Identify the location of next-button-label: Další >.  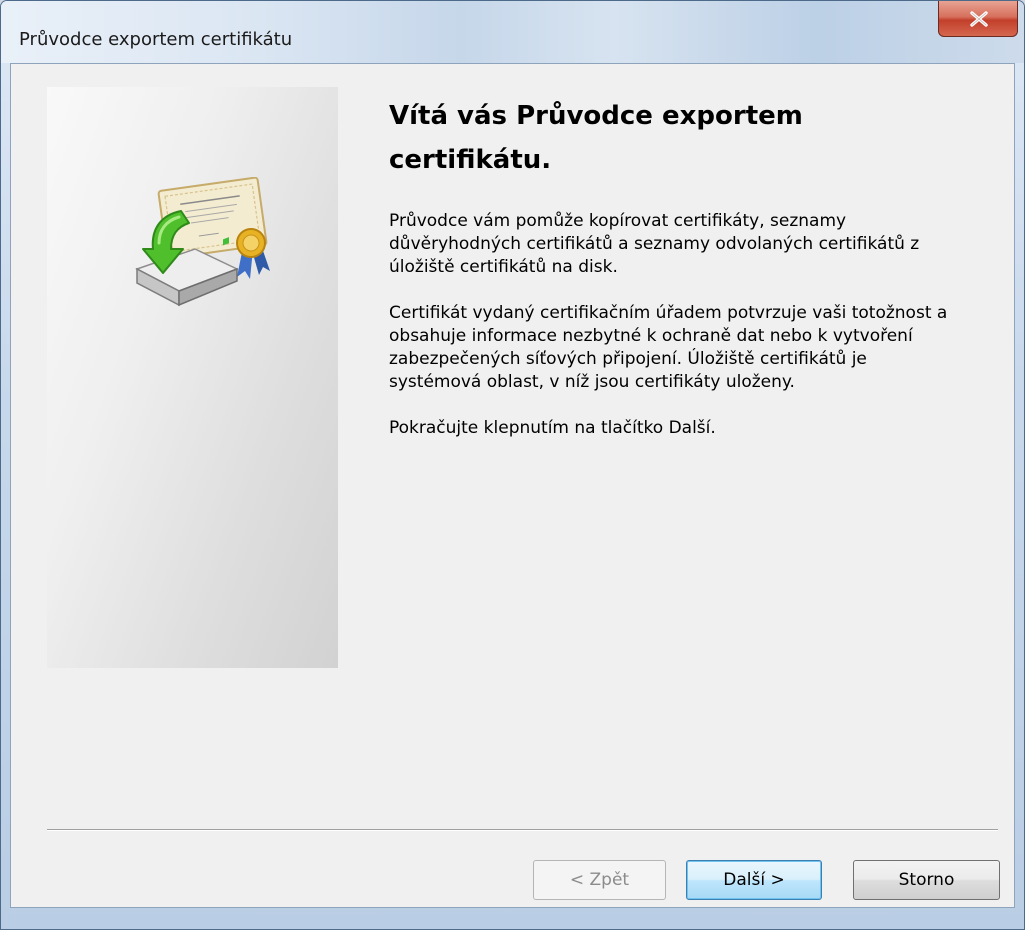
(754, 880).